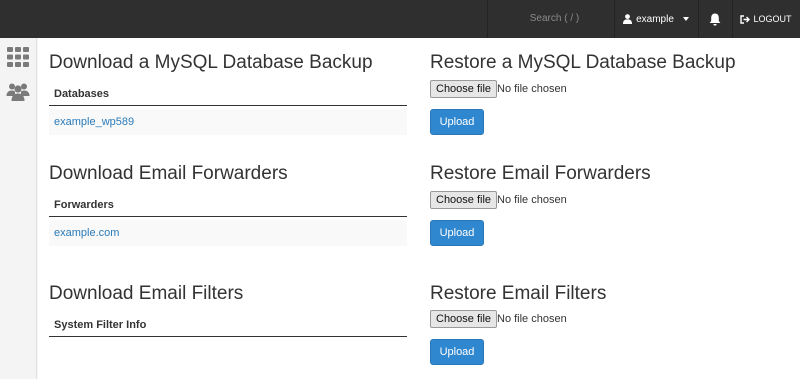 The width and height of the screenshot is (800, 379). What do you see at coordinates (94, 122) in the screenshot?
I see `database-download-link: example_wp589` at bounding box center [94, 122].